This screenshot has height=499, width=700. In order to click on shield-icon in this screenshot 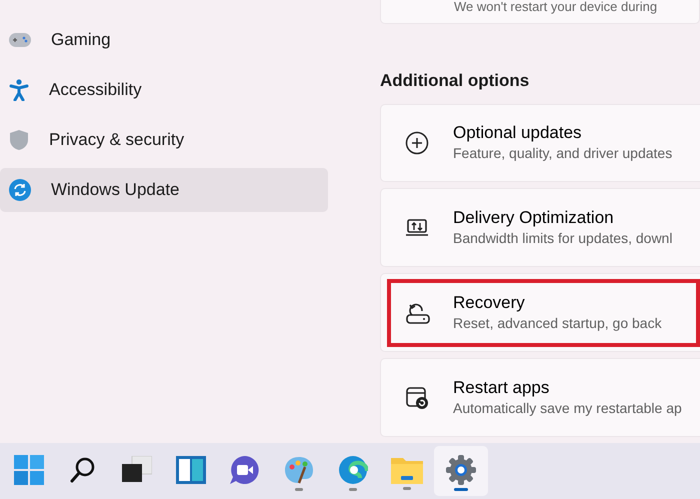, I will do `click(19, 140)`.